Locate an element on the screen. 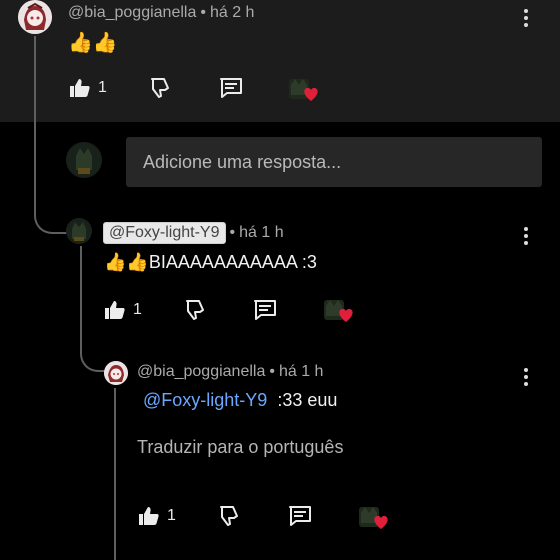 This screenshot has width=560, height=560. reply-input is located at coordinates (334, 162).